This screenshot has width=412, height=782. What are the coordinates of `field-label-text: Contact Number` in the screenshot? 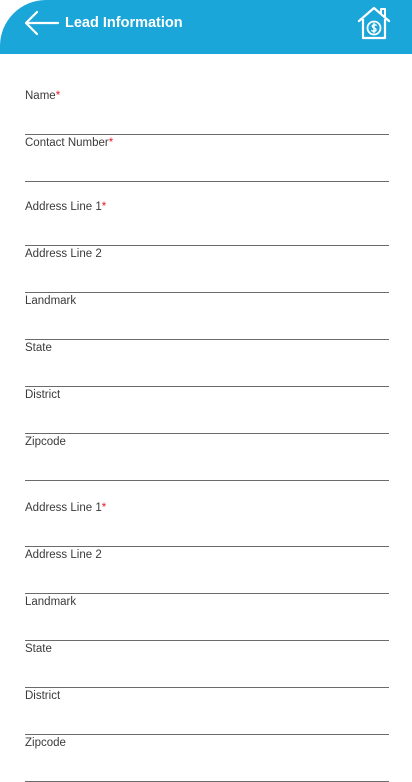 It's located at (67, 143).